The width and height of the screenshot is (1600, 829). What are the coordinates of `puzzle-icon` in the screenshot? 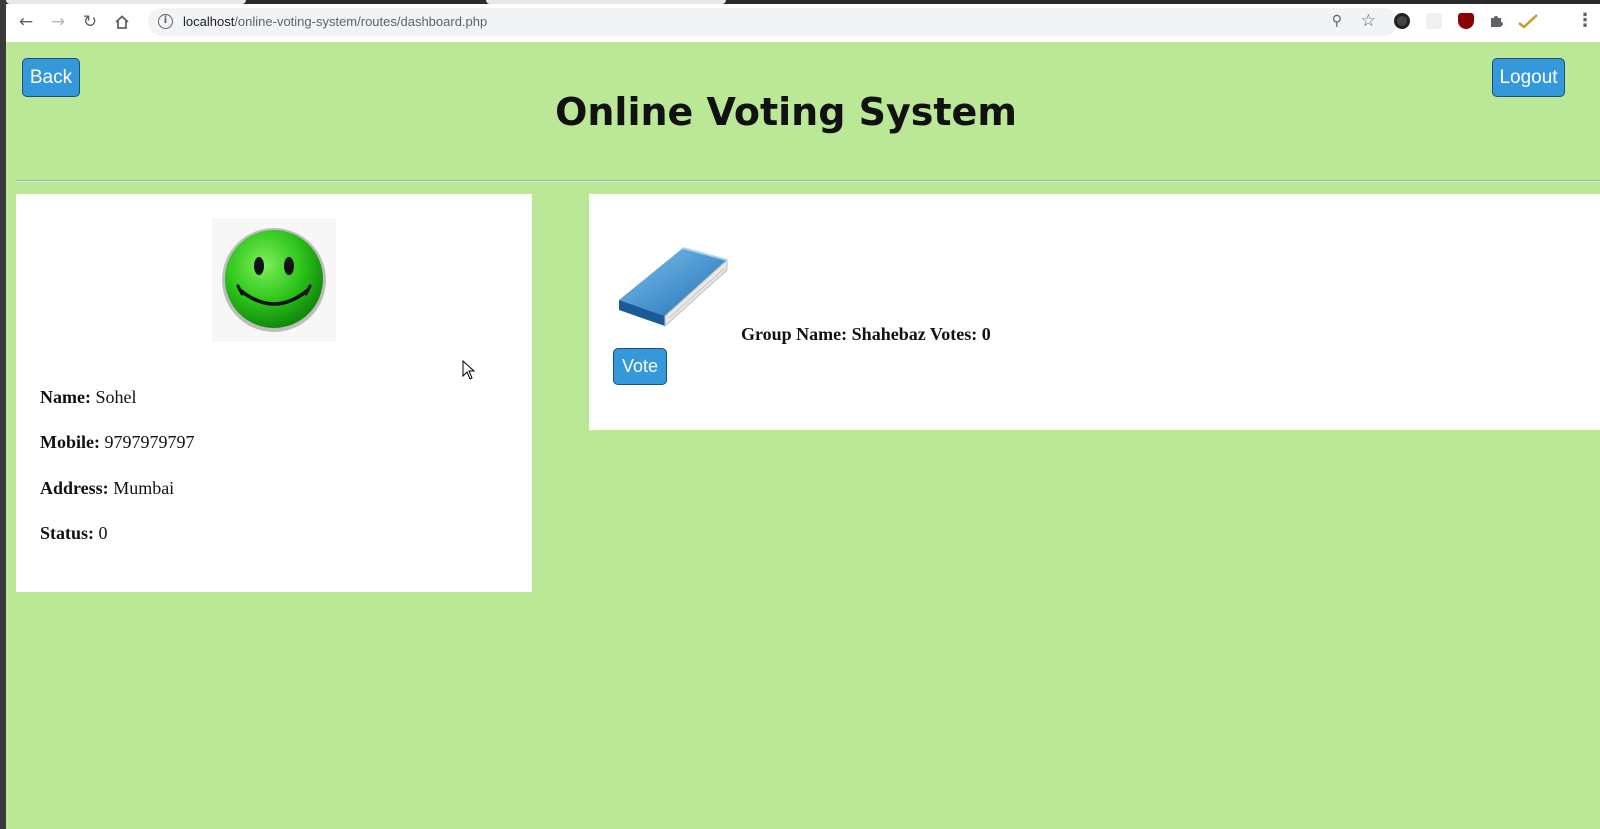 It's located at (1496, 21).